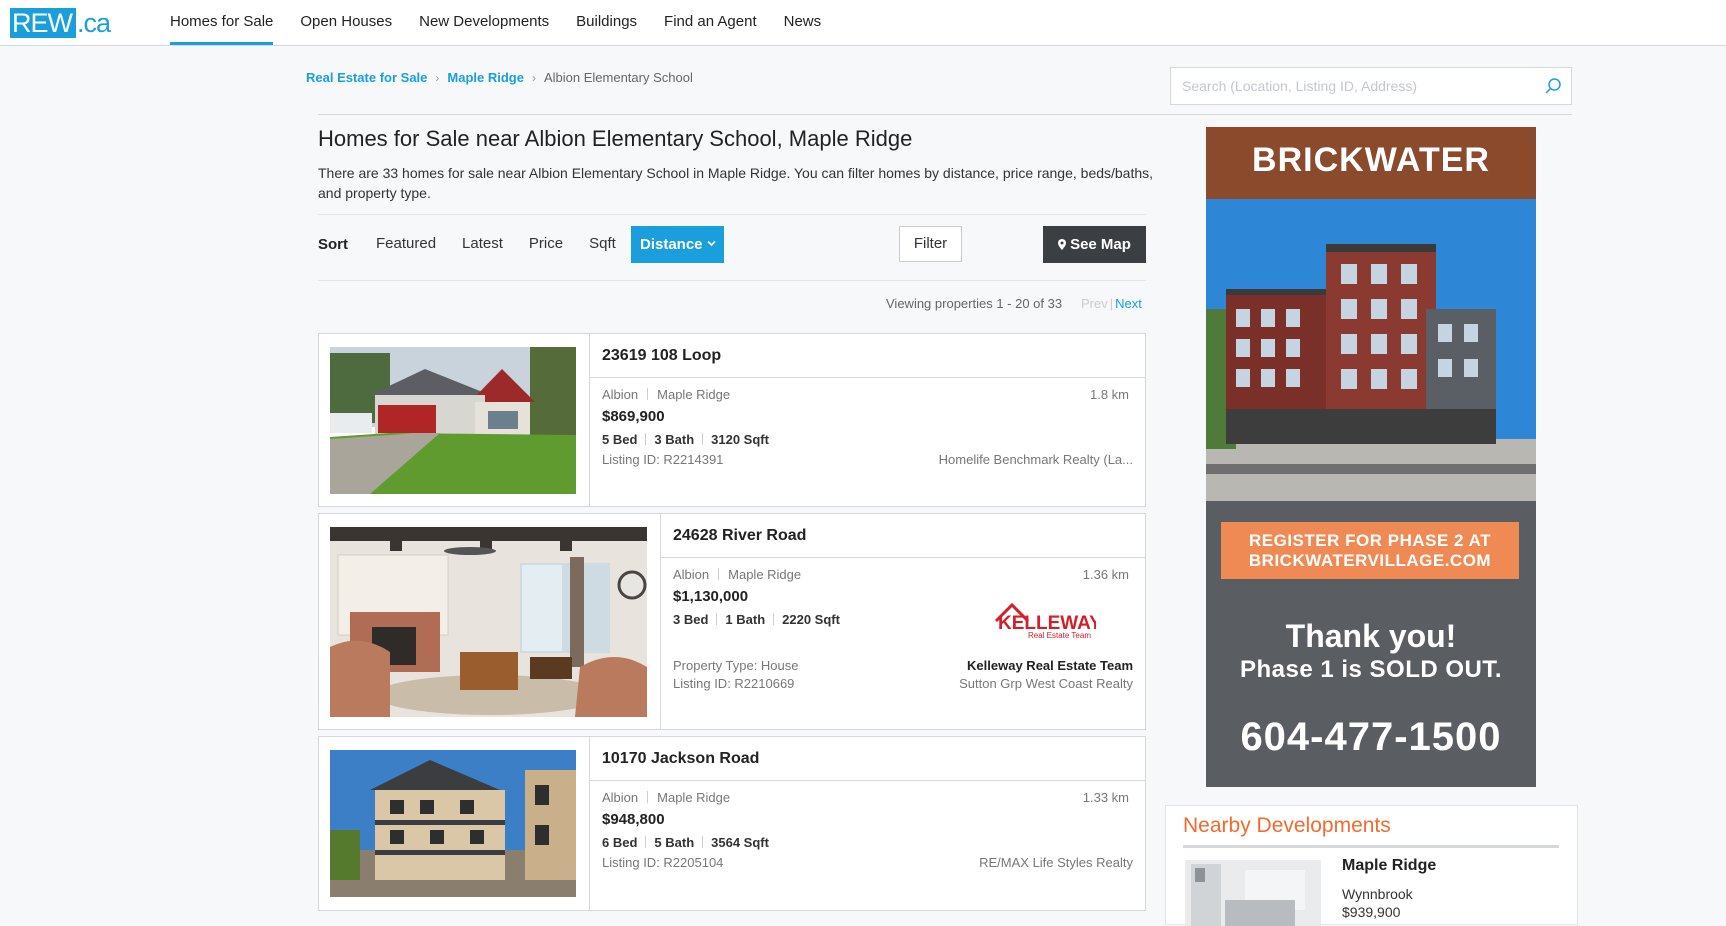 The width and height of the screenshot is (1726, 926). Describe the element at coordinates (732, 280) in the screenshot. I see `divider` at that location.